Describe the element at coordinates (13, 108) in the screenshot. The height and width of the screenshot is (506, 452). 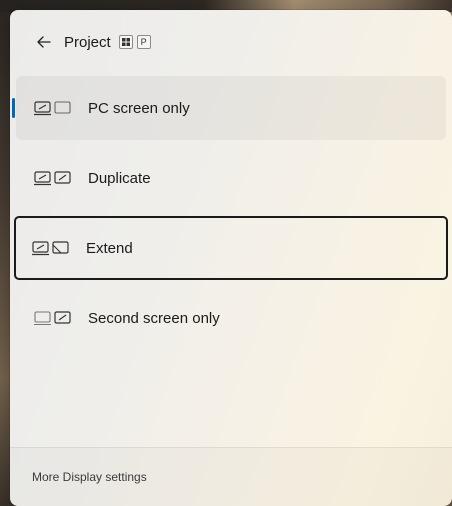
I see `selection-indicator` at that location.